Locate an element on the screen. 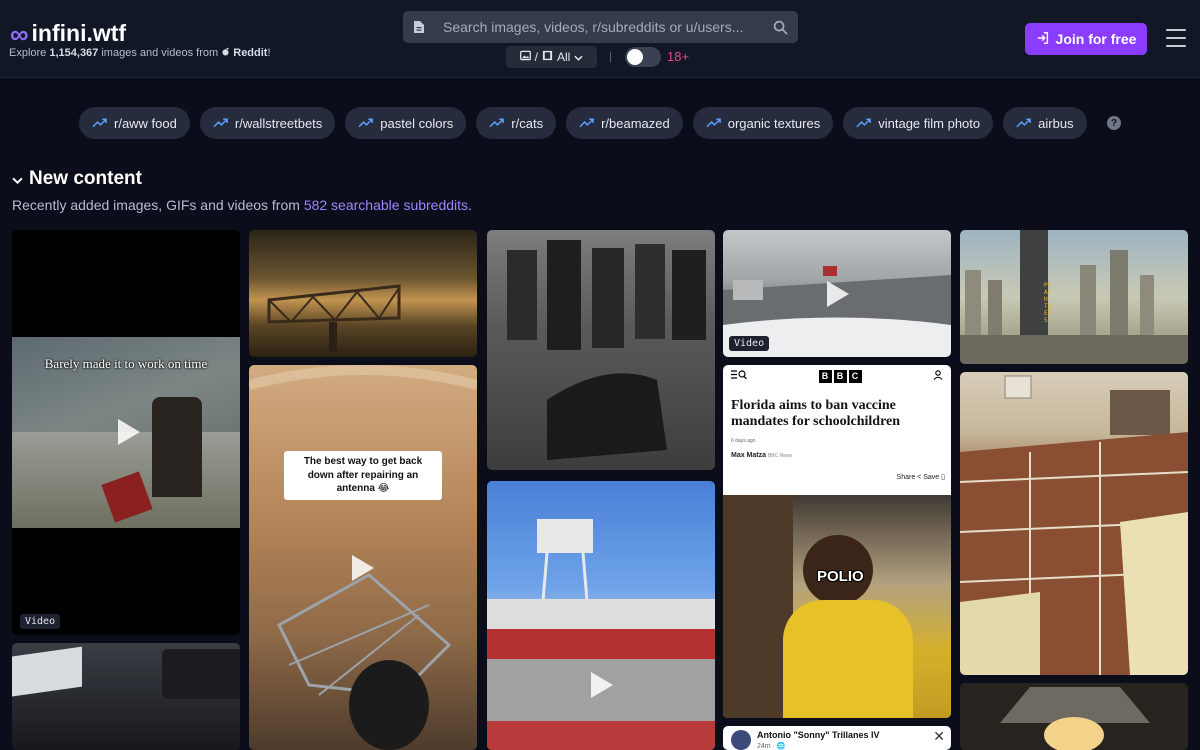 Image resolution: width=1200 pixels, height=750 pixels. lamp-illustration is located at coordinates (1075, 718).